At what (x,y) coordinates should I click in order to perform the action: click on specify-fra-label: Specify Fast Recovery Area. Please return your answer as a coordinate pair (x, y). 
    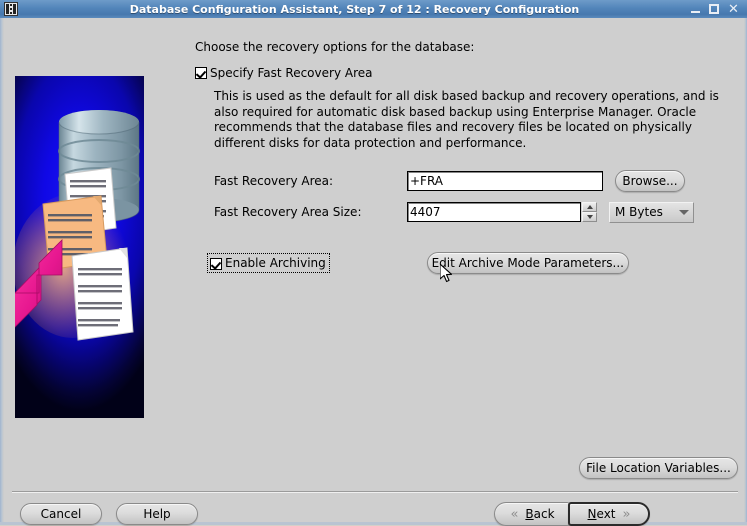
    Looking at the image, I should click on (291, 73).